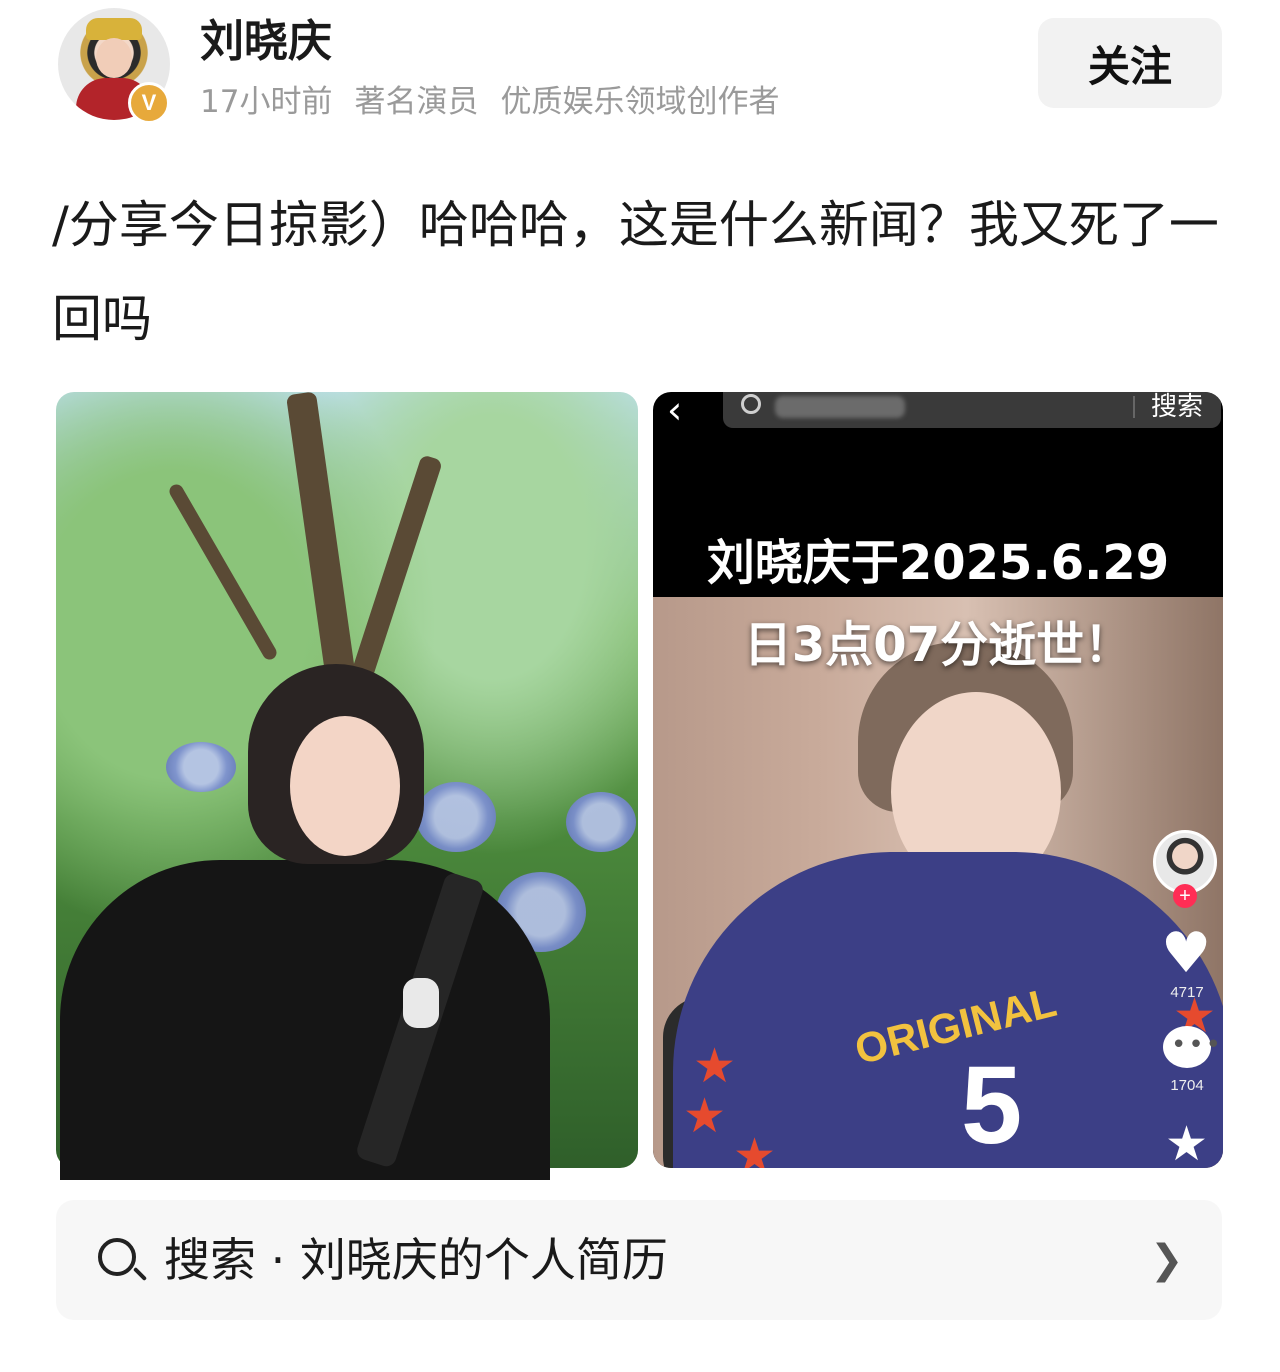  I want to click on blurred-query, so click(840, 407).